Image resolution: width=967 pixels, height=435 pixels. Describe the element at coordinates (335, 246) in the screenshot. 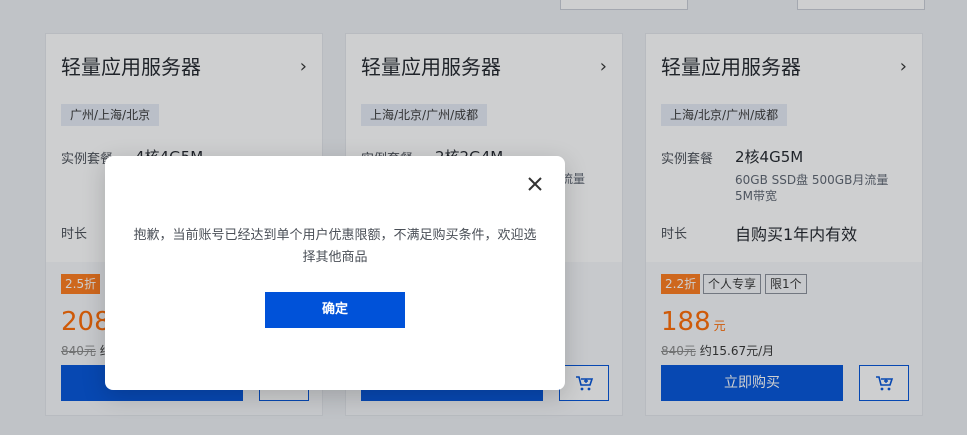

I see `dialog-message: 抱歉，当前账号已经达到单个用户优惠限额，不满足购买条件，欢迎选择其他商品` at that location.